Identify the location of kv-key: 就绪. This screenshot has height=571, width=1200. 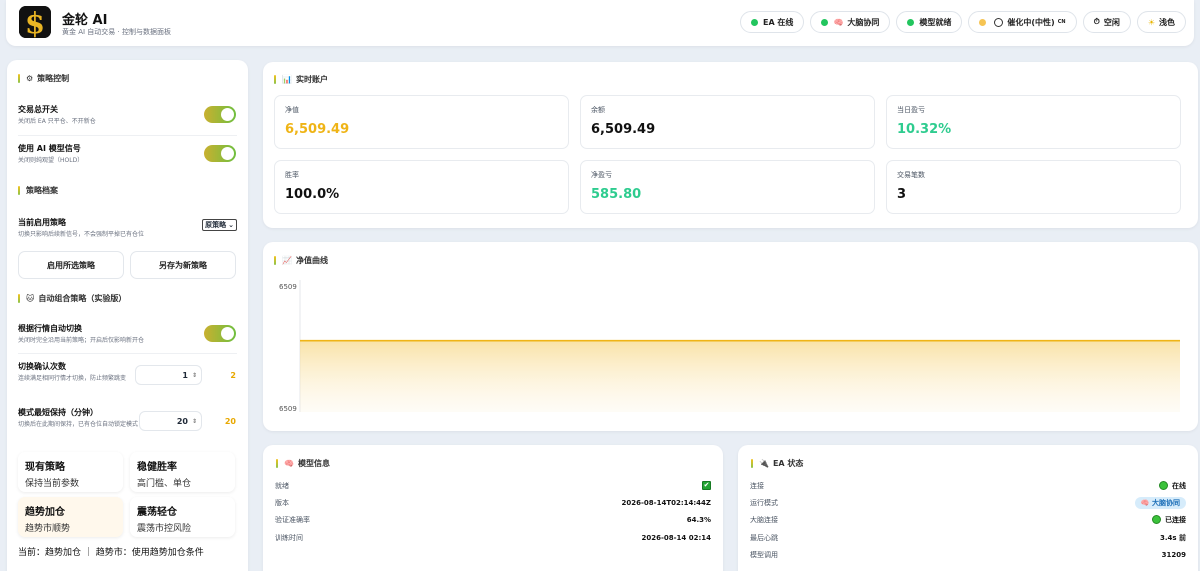
(282, 485).